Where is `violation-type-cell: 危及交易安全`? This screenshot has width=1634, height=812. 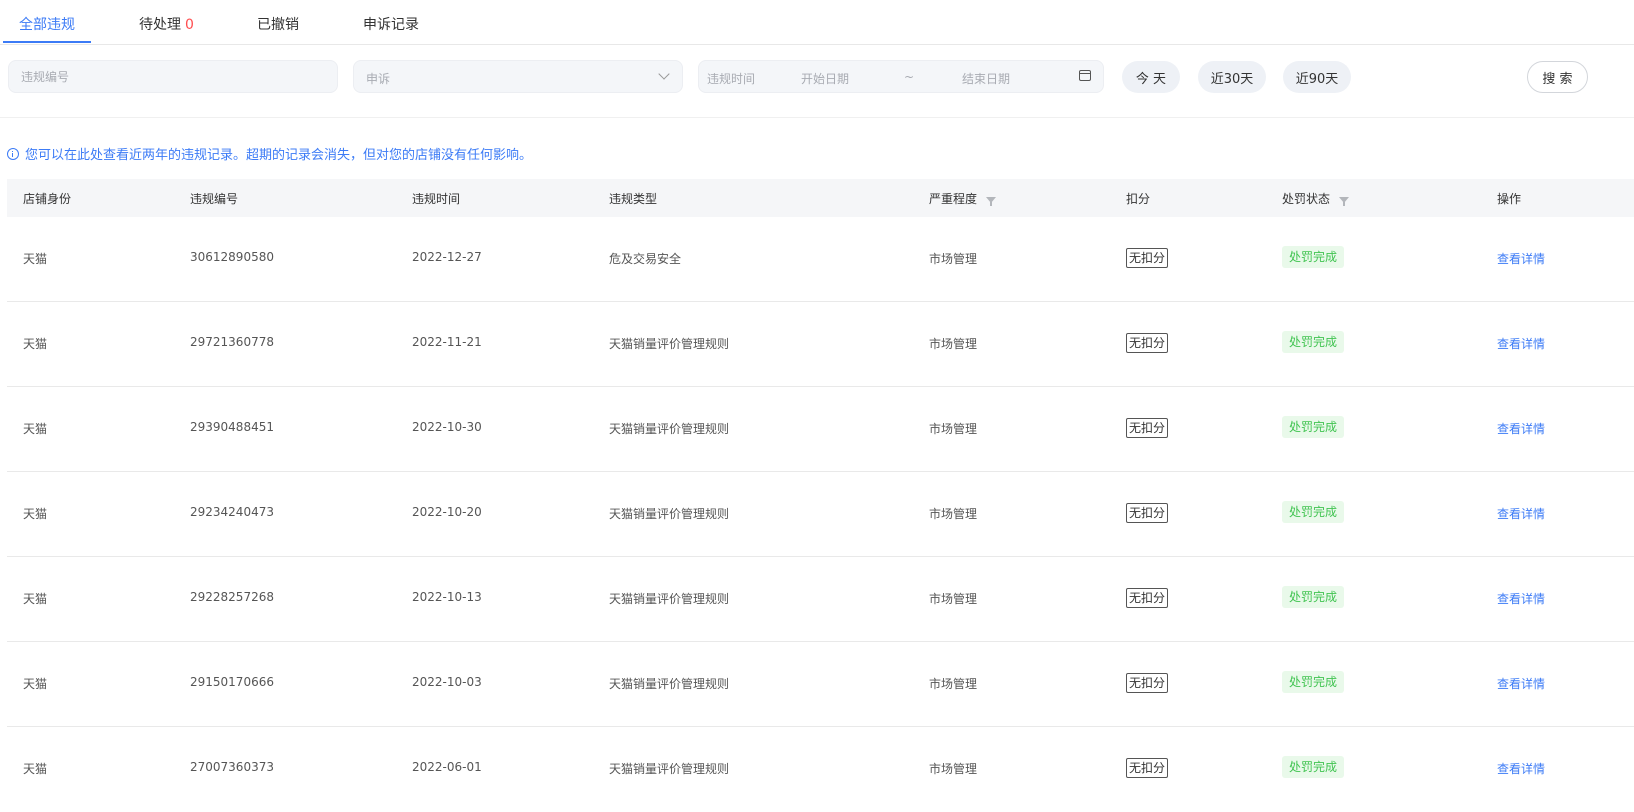
violation-type-cell: 危及交易安全 is located at coordinates (645, 259).